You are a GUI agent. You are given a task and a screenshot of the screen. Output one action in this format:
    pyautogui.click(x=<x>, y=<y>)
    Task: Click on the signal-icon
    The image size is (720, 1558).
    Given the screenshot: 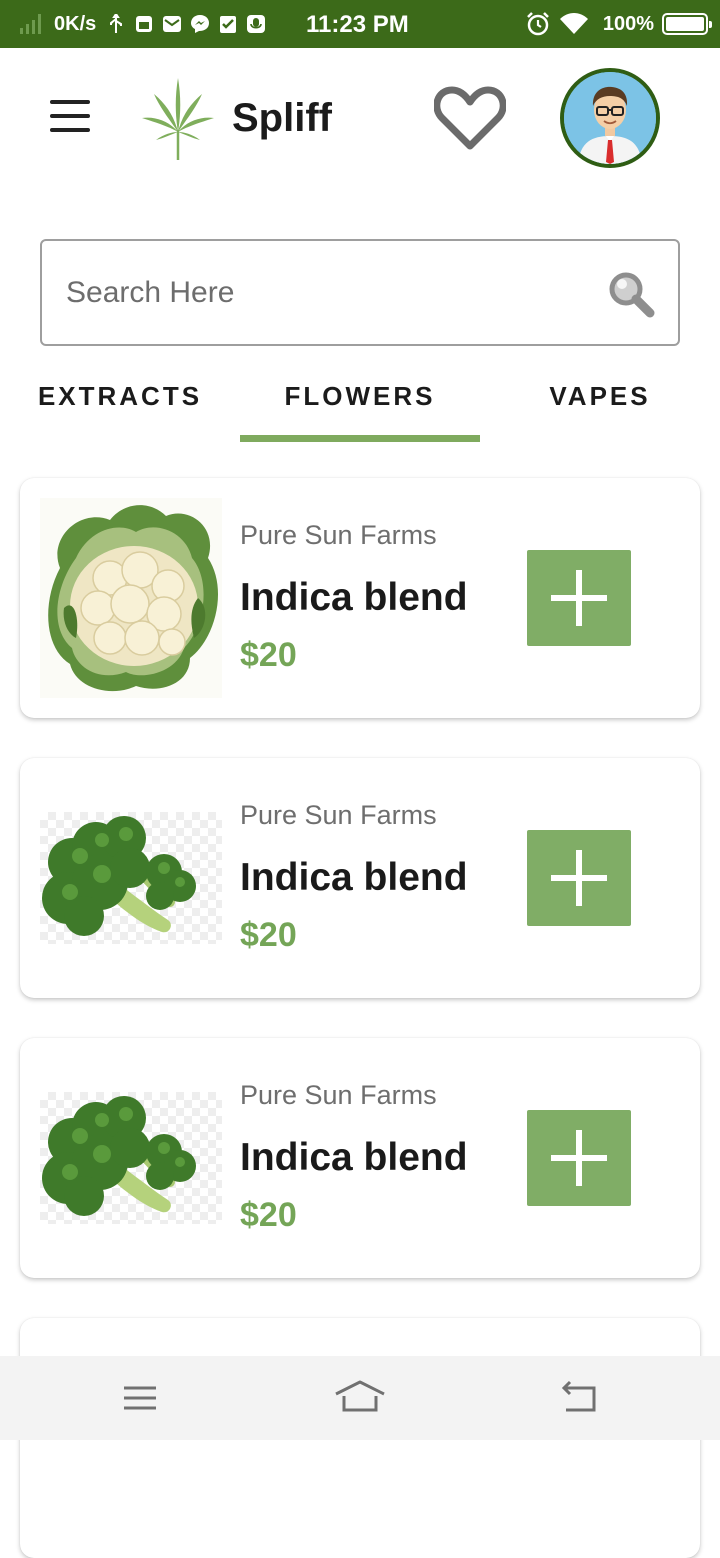 What is the action you would take?
    pyautogui.click(x=32, y=24)
    